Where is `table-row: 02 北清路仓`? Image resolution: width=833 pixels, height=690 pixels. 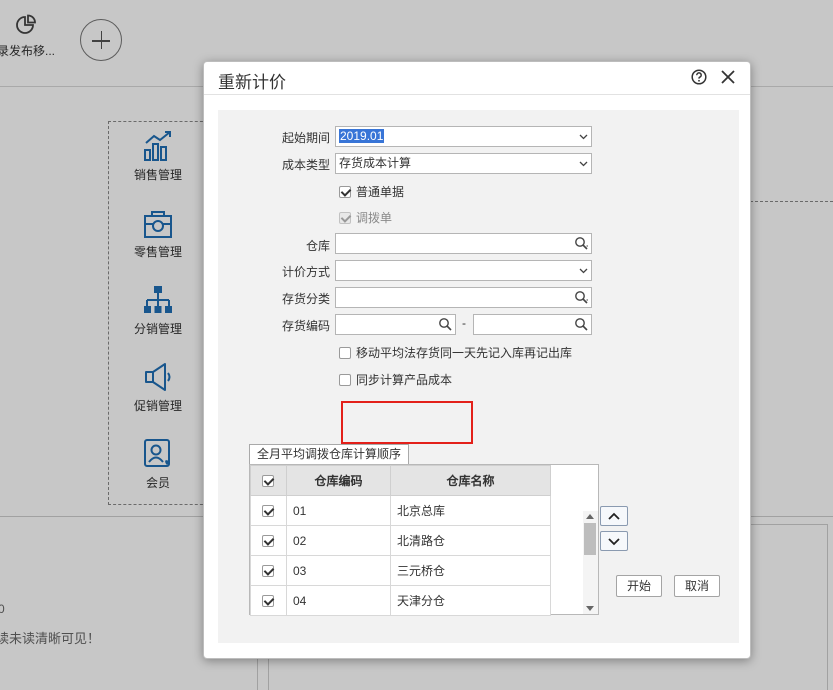
table-row: 02 北清路仓 is located at coordinates (400, 540).